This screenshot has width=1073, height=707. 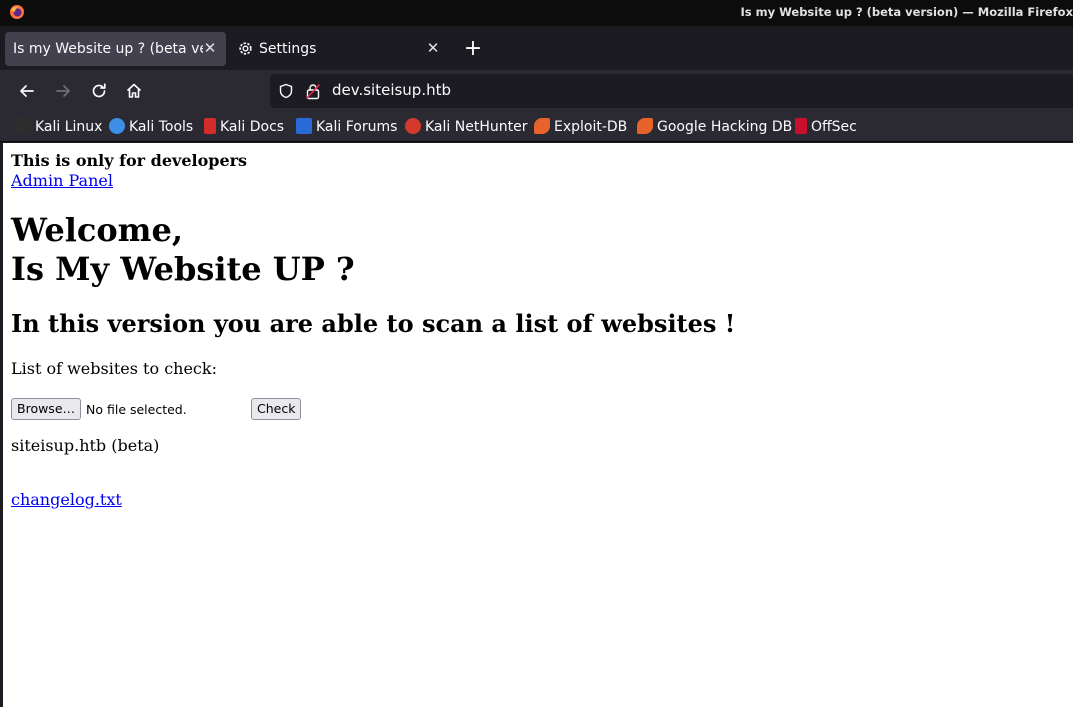 I want to click on nethunter-icon, so click(x=413, y=126).